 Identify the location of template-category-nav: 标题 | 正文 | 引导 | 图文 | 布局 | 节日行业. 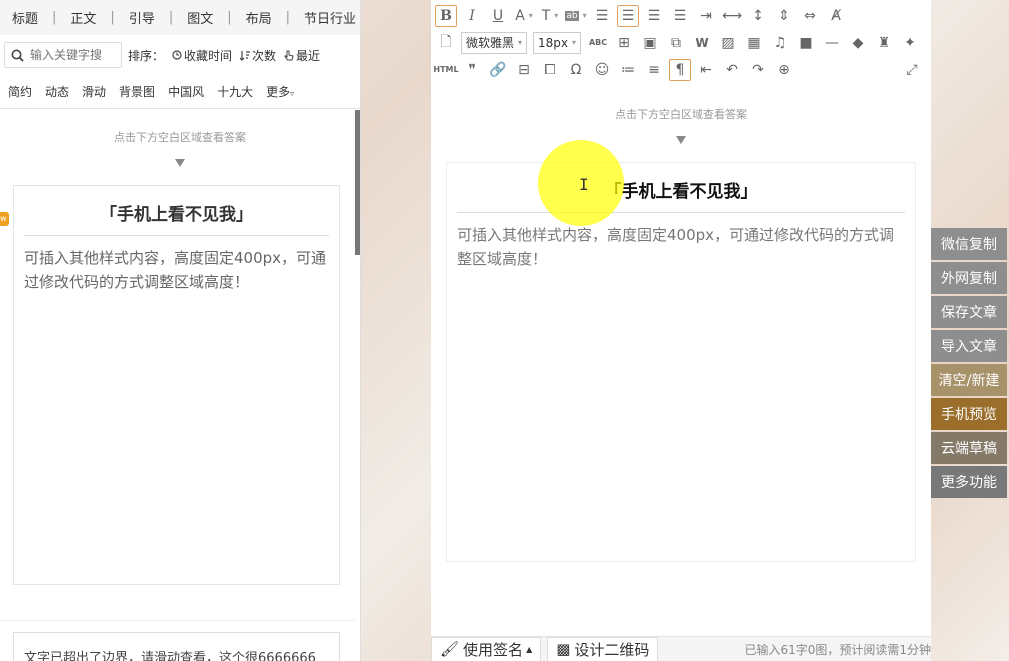
(180, 17).